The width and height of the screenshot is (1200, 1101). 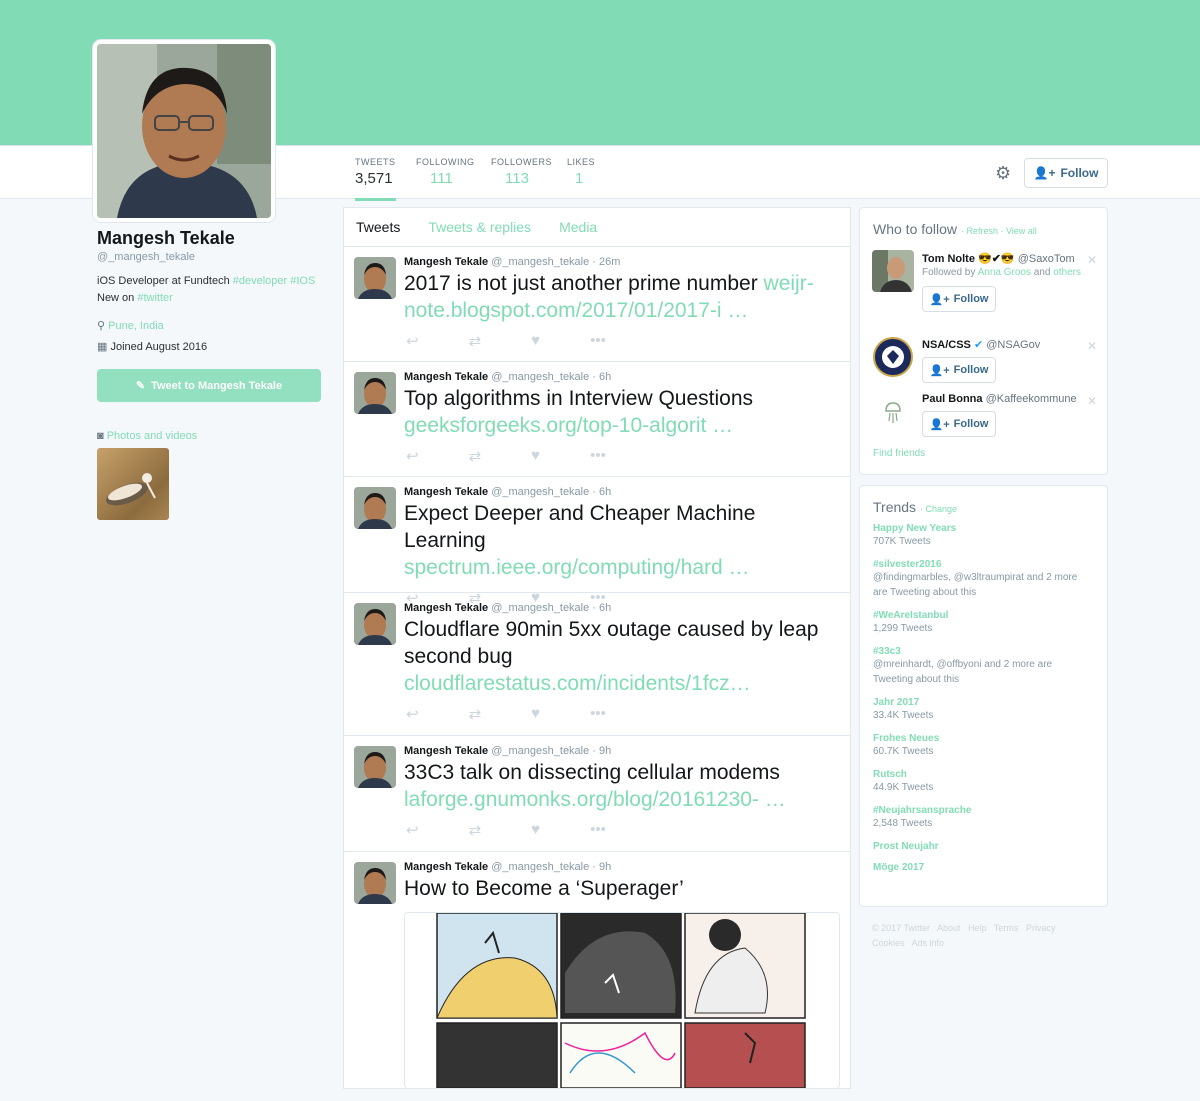 I want to click on trend-item: Rutsch 44.9K Tweets, so click(x=983, y=782).